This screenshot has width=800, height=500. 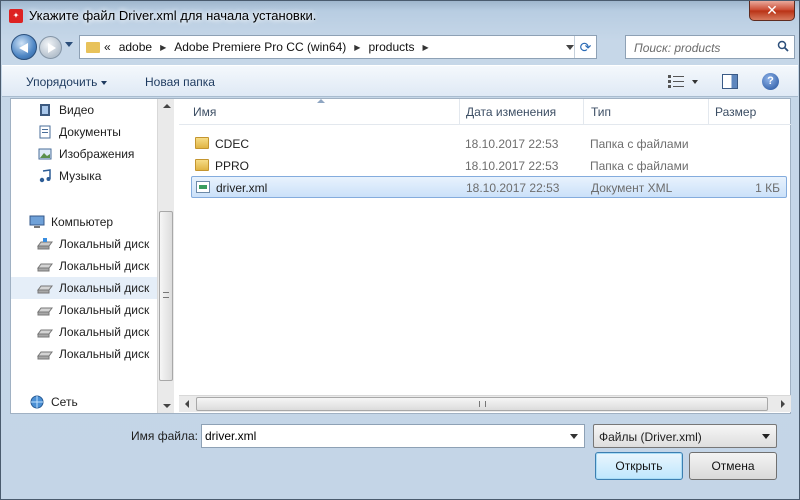 I want to click on filename-field, so click(x=393, y=436).